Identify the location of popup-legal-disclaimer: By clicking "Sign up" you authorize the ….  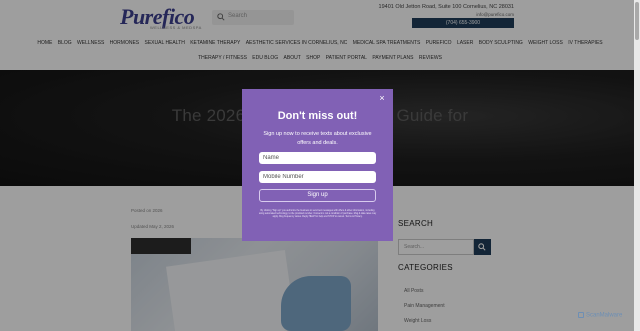
(317, 214).